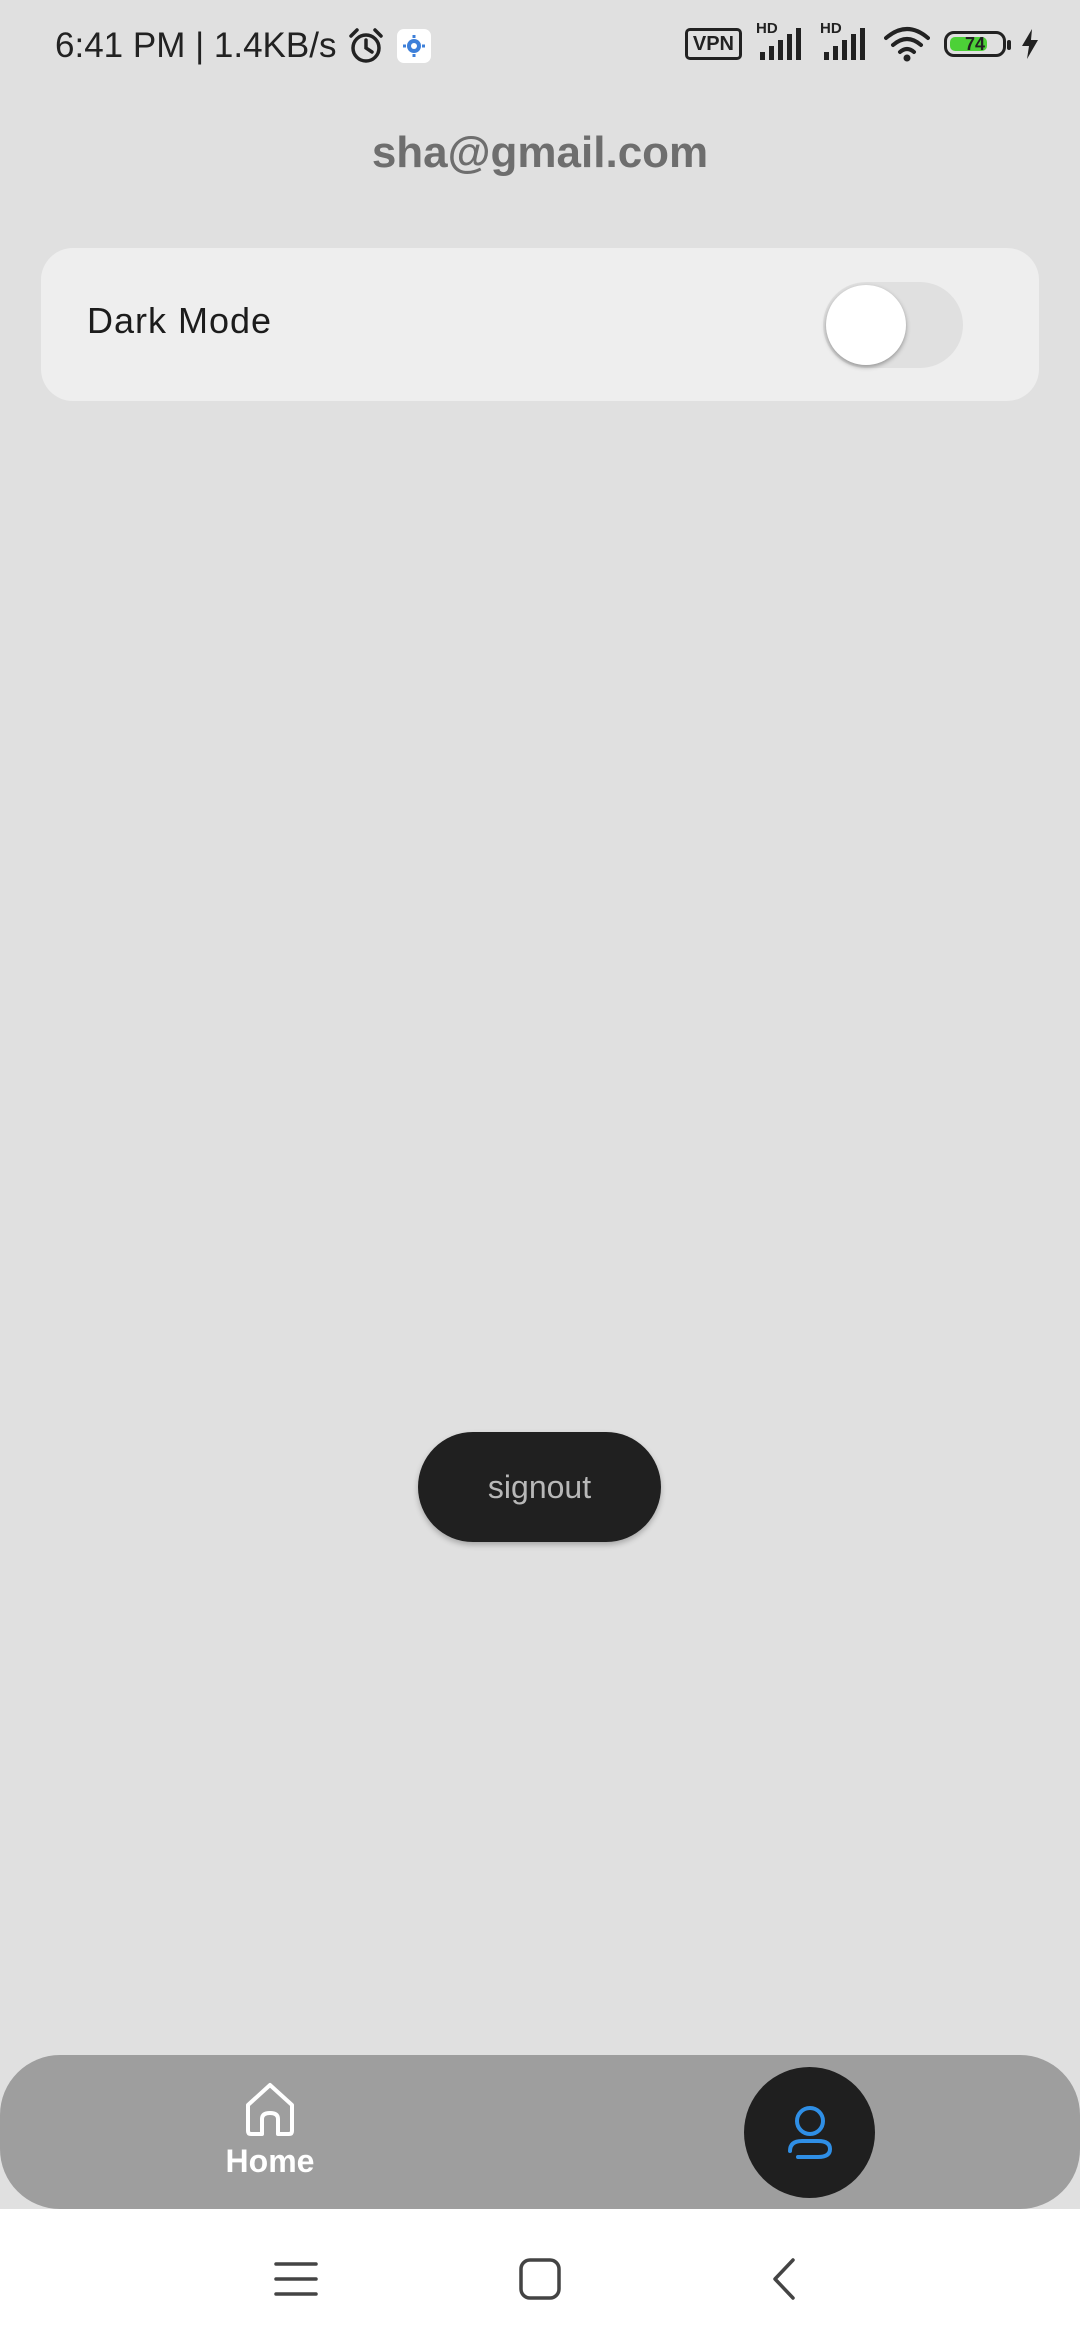 The image size is (1080, 2340). I want to click on signal-icon-2: HD, so click(845, 41).